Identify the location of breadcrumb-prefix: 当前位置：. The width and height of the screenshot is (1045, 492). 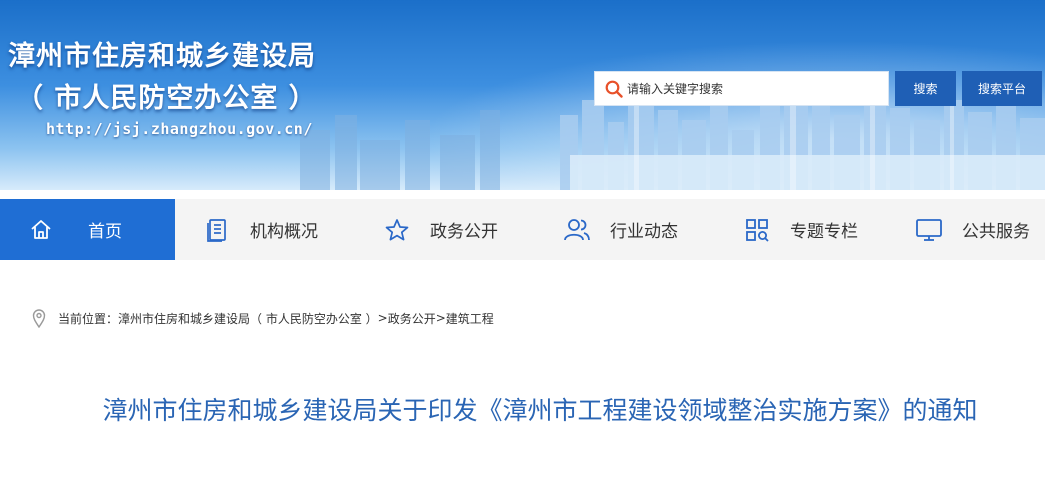
(88, 318).